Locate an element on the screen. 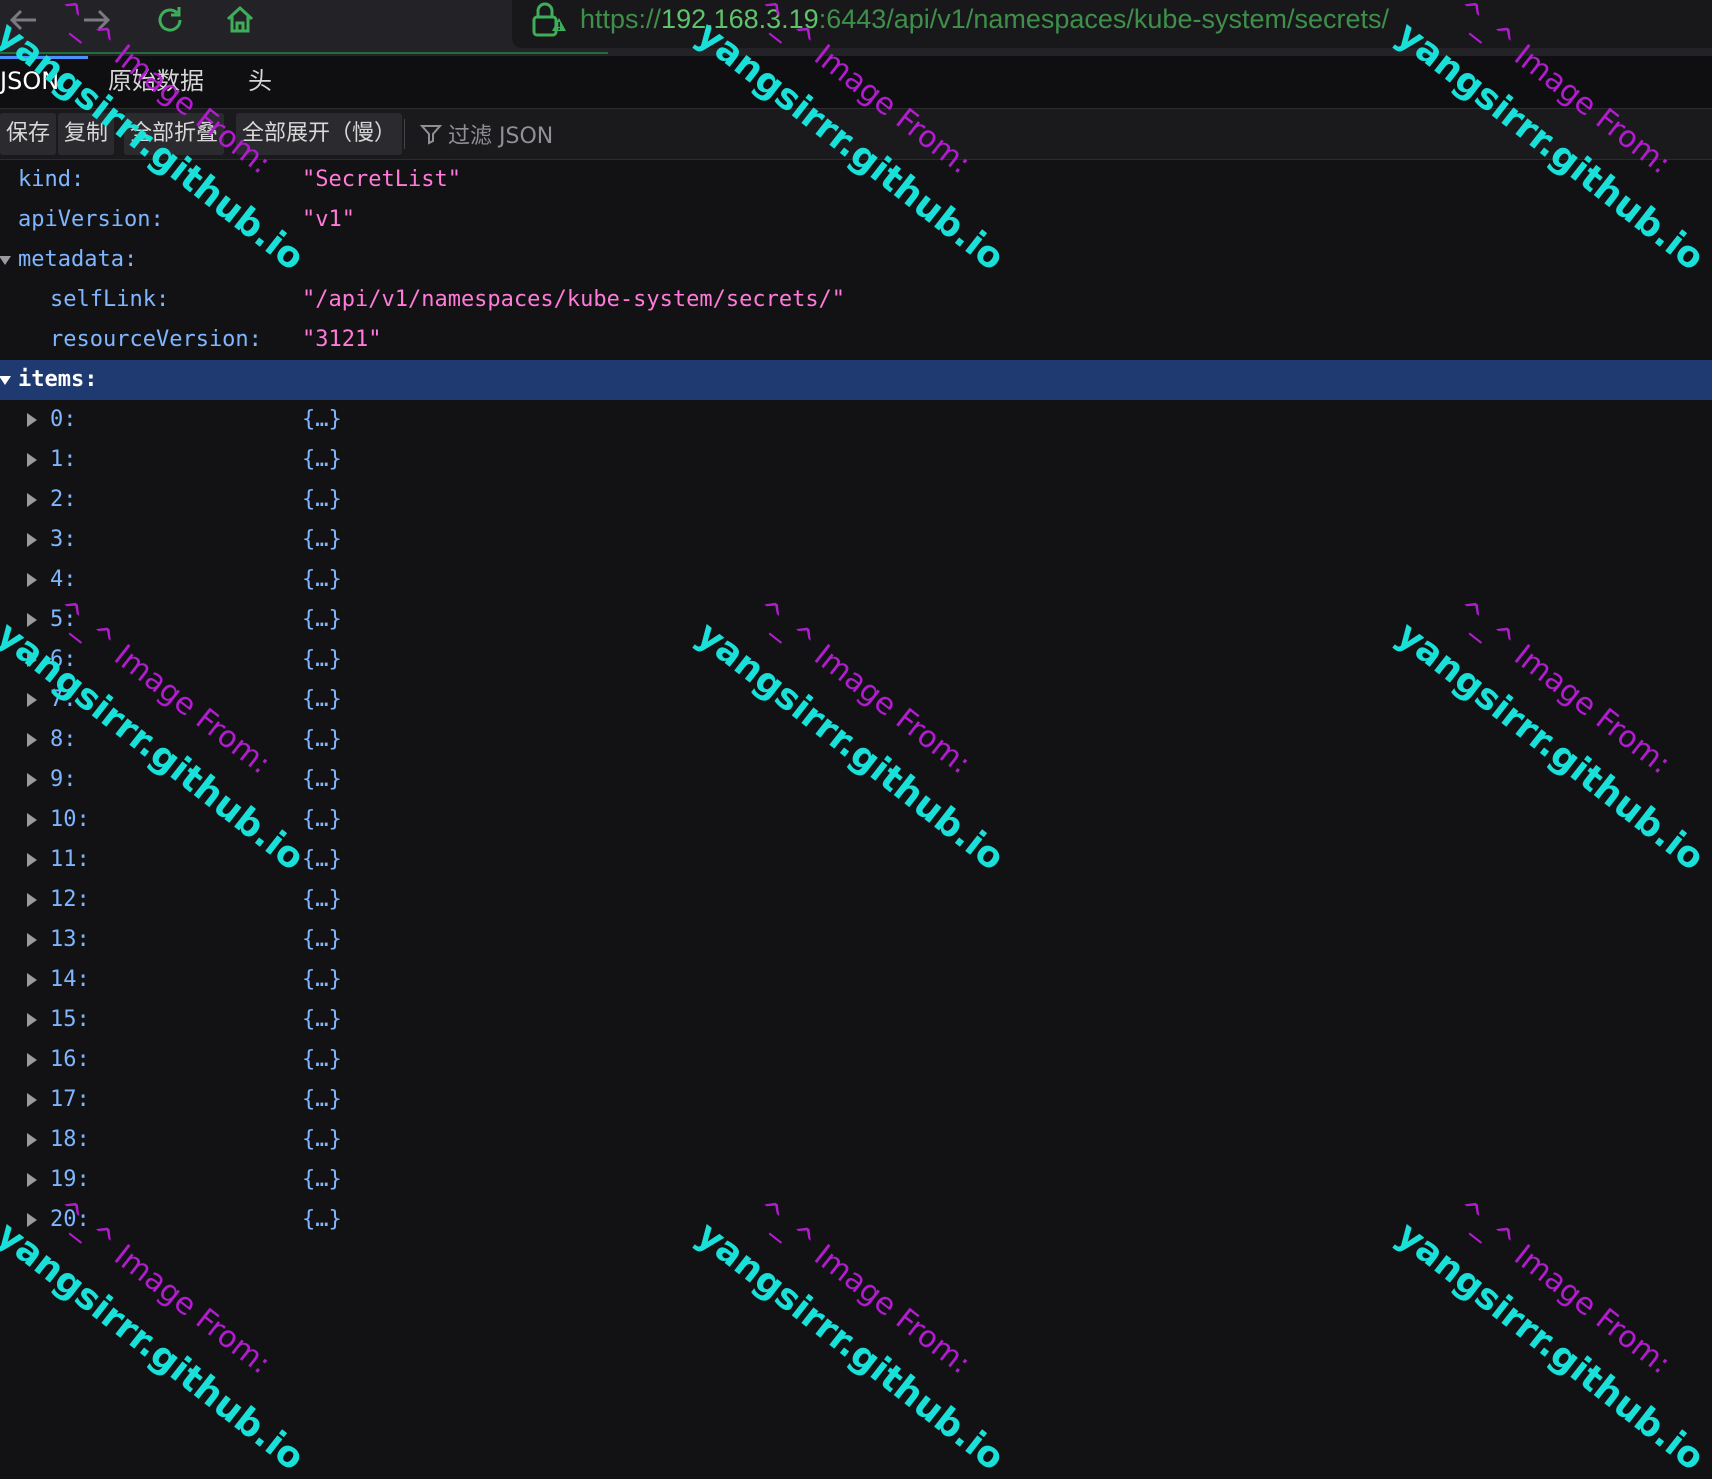 The width and height of the screenshot is (1712, 1479). json-item-row: 7: {…} is located at coordinates (856, 700).